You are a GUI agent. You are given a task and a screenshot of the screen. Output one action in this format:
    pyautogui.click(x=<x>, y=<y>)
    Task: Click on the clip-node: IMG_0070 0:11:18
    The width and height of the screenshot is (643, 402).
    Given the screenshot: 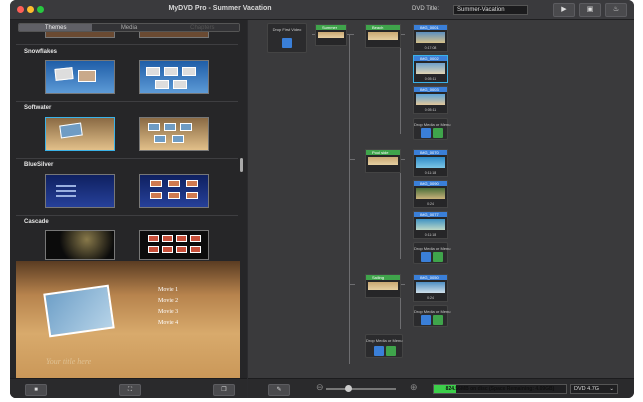 What is the action you would take?
    pyautogui.click(x=430, y=163)
    